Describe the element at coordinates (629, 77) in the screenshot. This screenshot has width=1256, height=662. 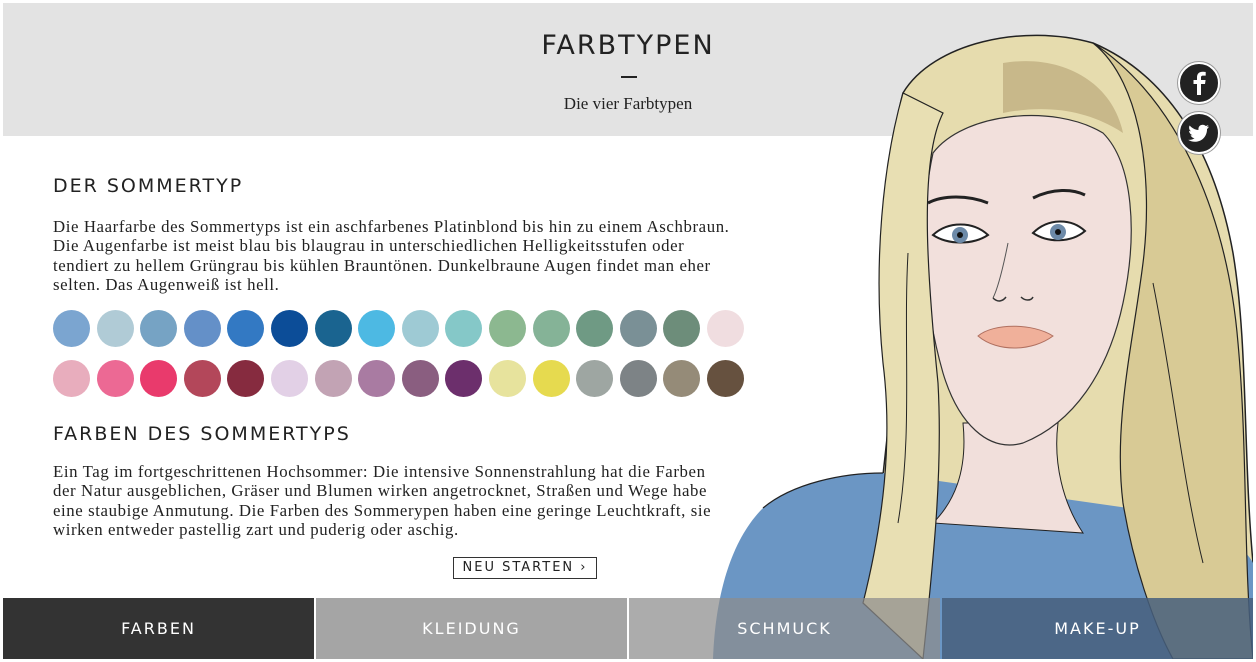
I see `title-divider` at that location.